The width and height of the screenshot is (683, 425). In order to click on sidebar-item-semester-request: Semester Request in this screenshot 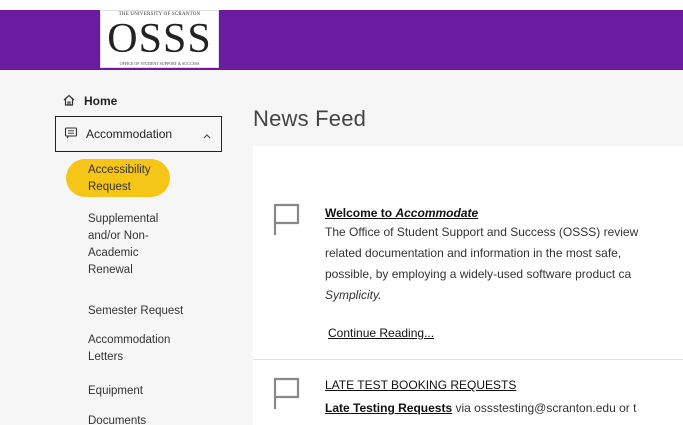, I will do `click(135, 311)`.